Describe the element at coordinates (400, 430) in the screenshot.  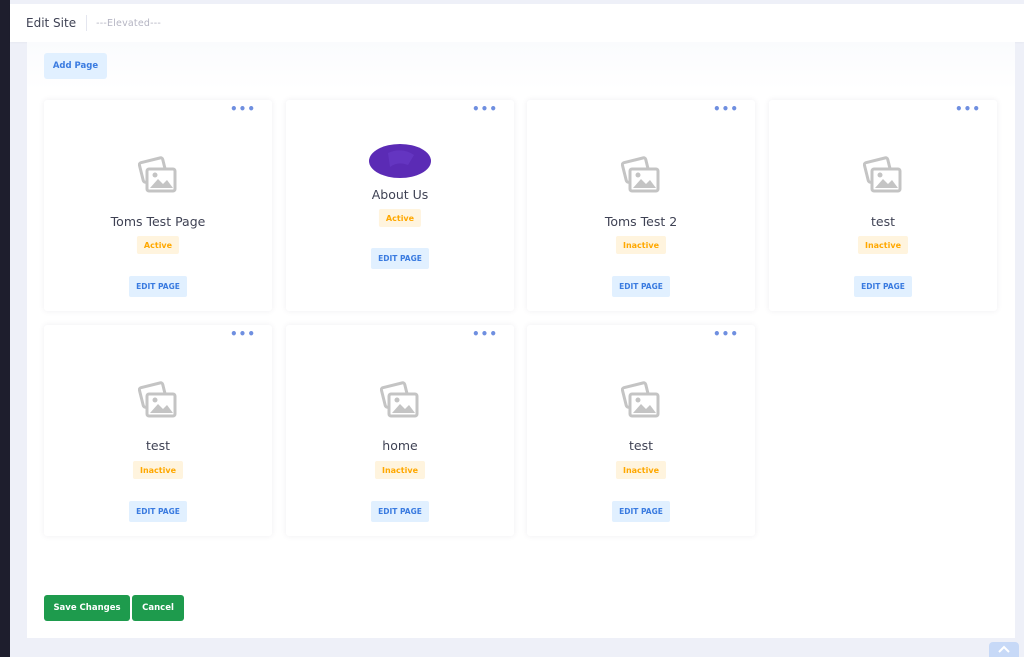
I see `page-card: ••• home Inactive EDIT PAGE` at that location.